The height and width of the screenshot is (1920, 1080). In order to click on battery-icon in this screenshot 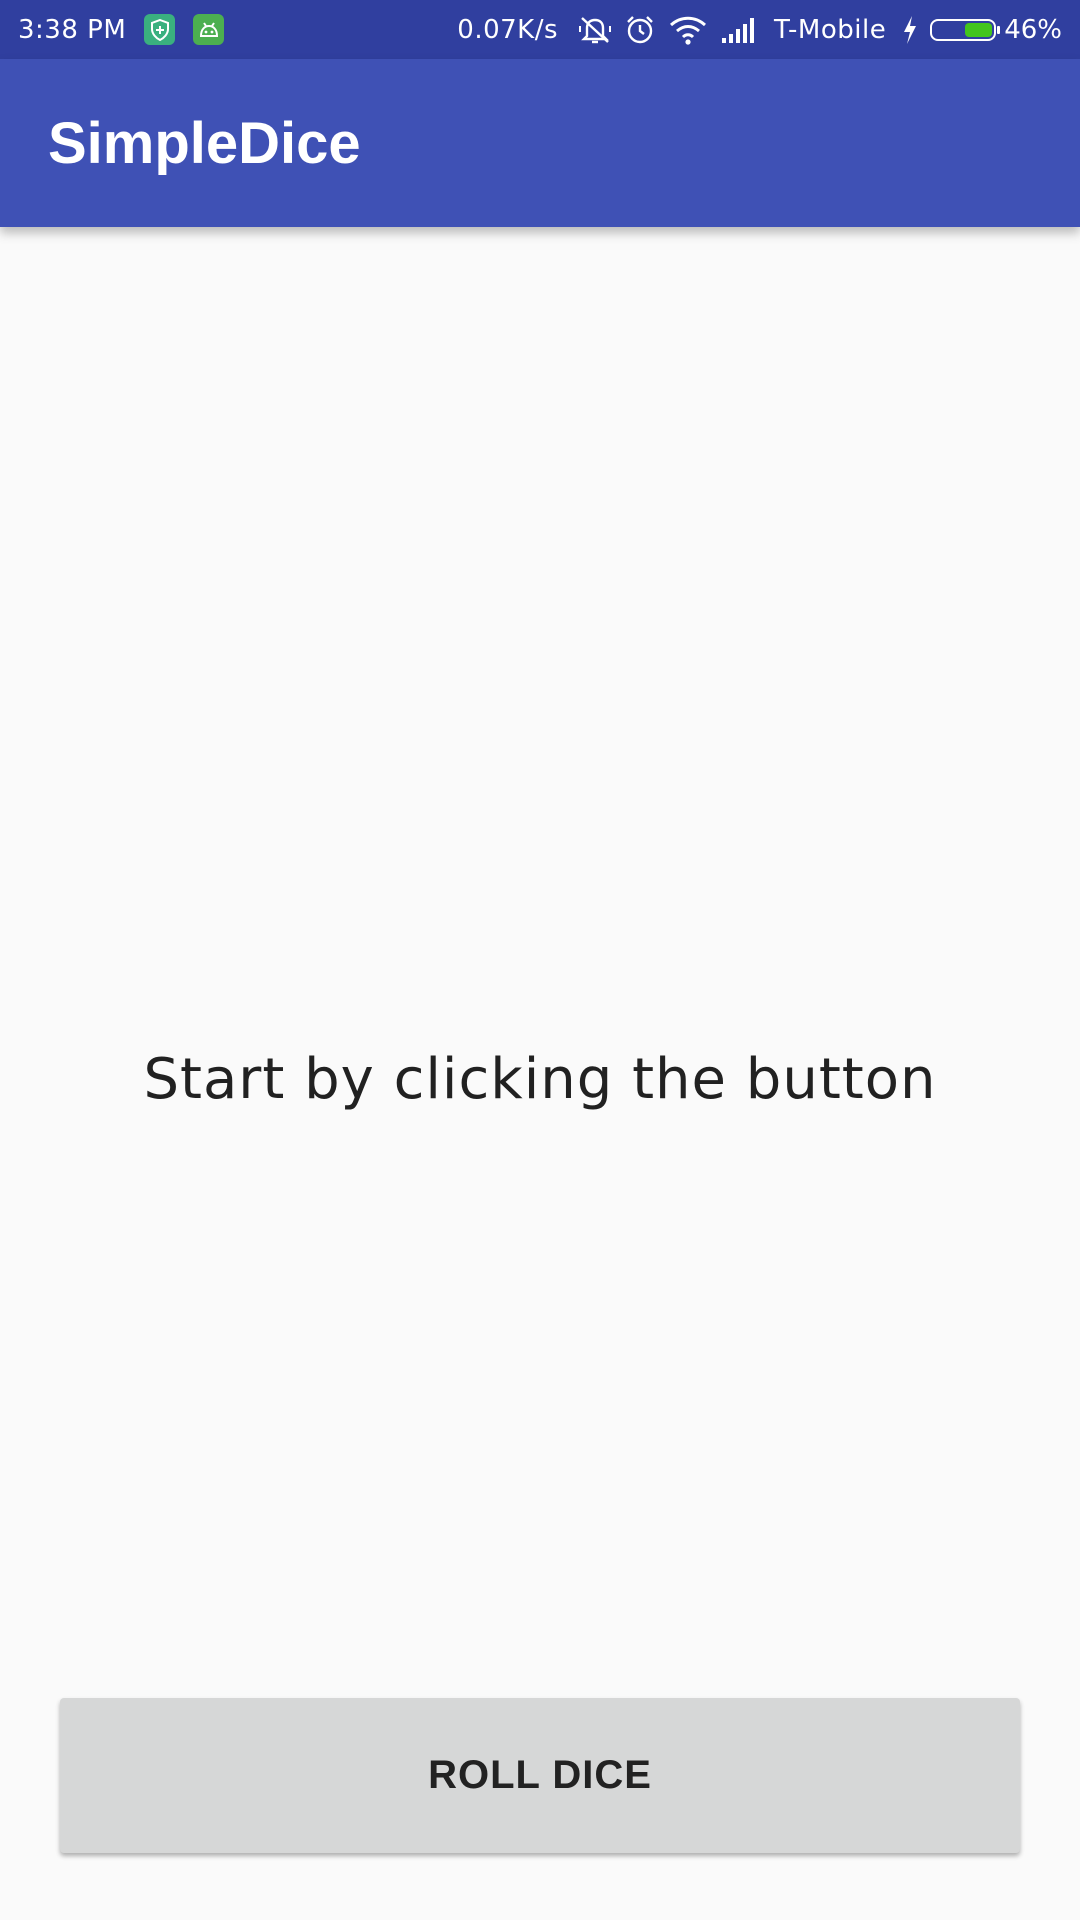, I will do `click(965, 29)`.